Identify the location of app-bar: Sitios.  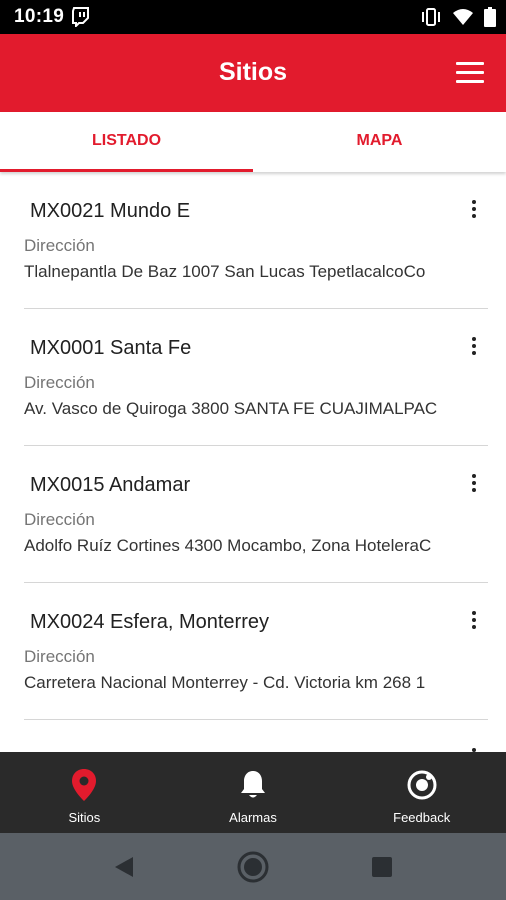
(253, 73).